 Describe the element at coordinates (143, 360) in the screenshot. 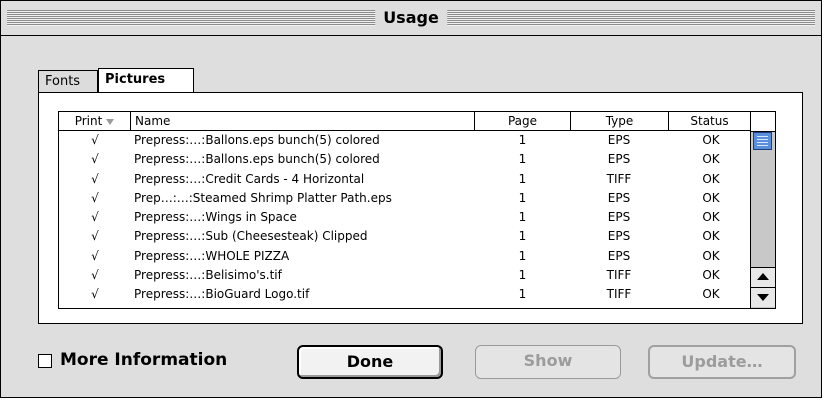

I see `more-information-label: More Information` at that location.